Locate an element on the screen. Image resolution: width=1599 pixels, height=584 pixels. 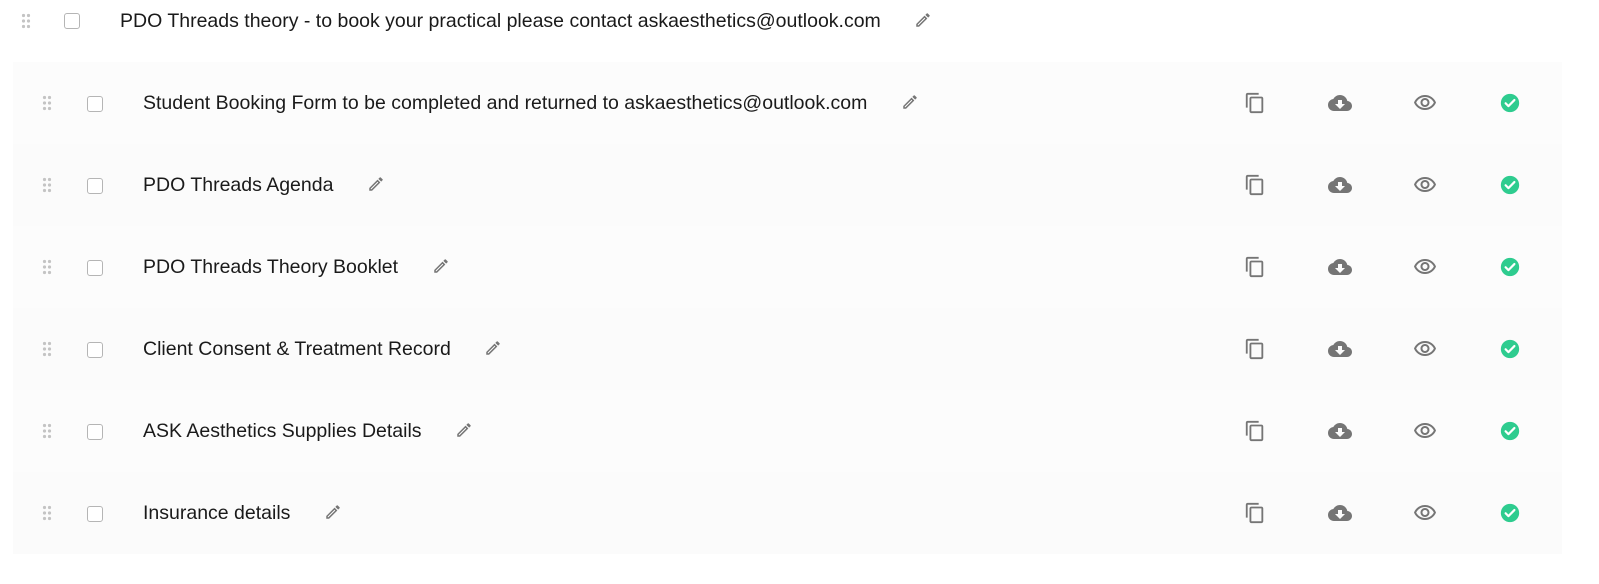
item-title-text: PDO Threads Agenda is located at coordinates (238, 185).